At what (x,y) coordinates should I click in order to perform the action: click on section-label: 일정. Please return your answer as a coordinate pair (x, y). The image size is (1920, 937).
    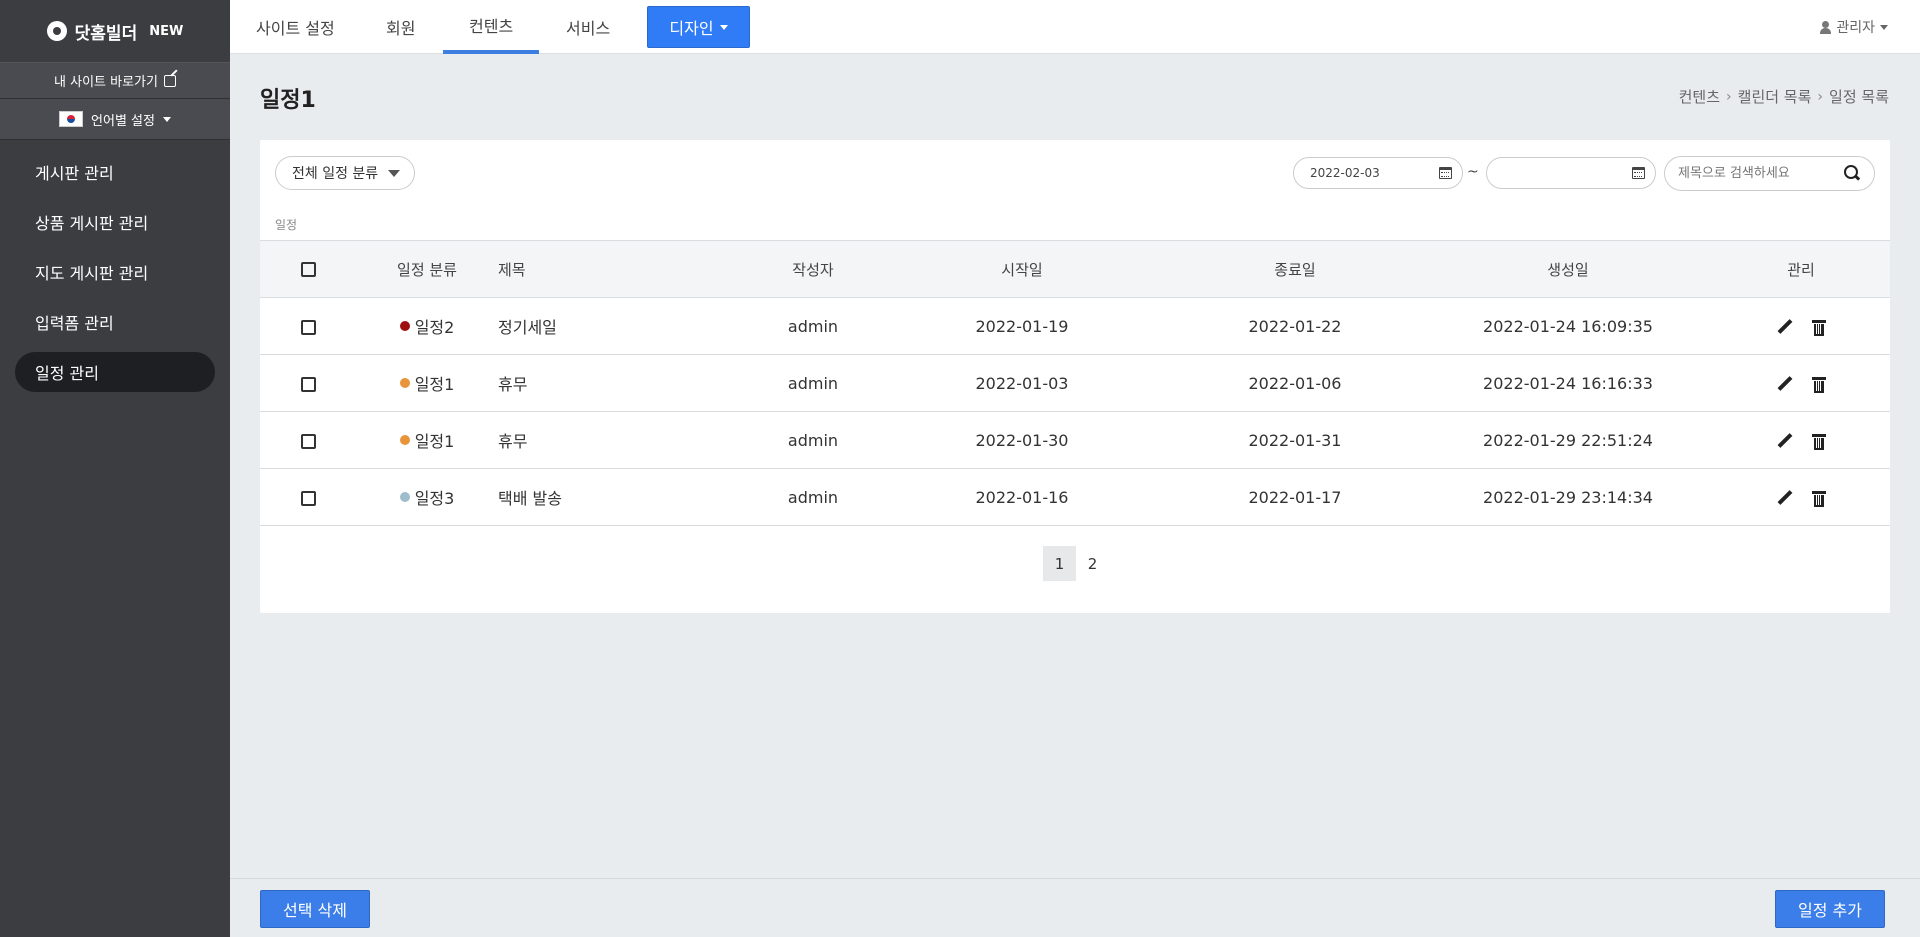
    Looking at the image, I should click on (286, 225).